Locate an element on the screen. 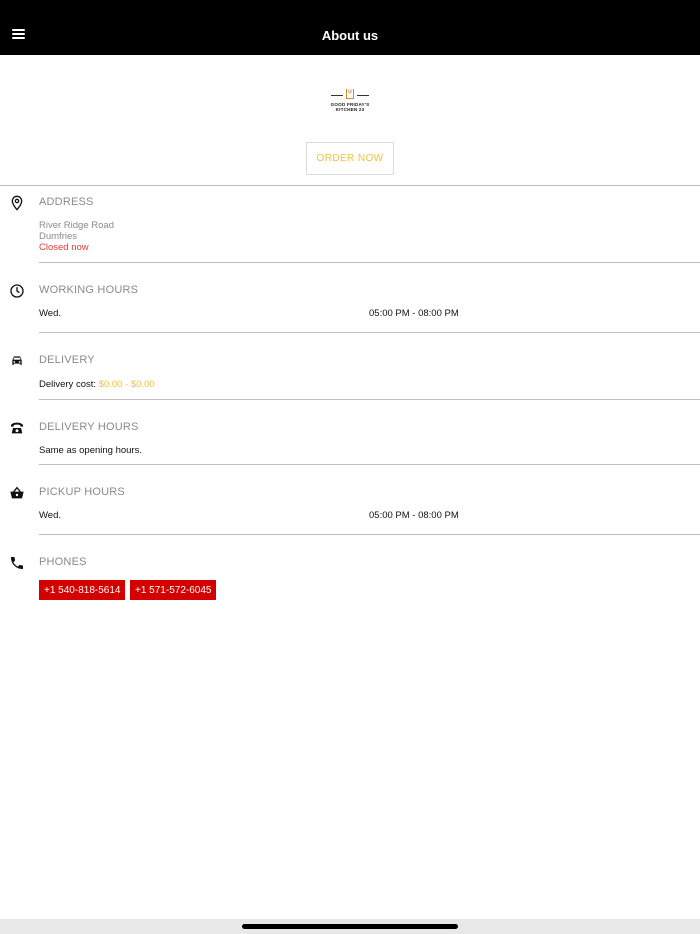  working-hours-title: WORKING HOURS is located at coordinates (89, 290).